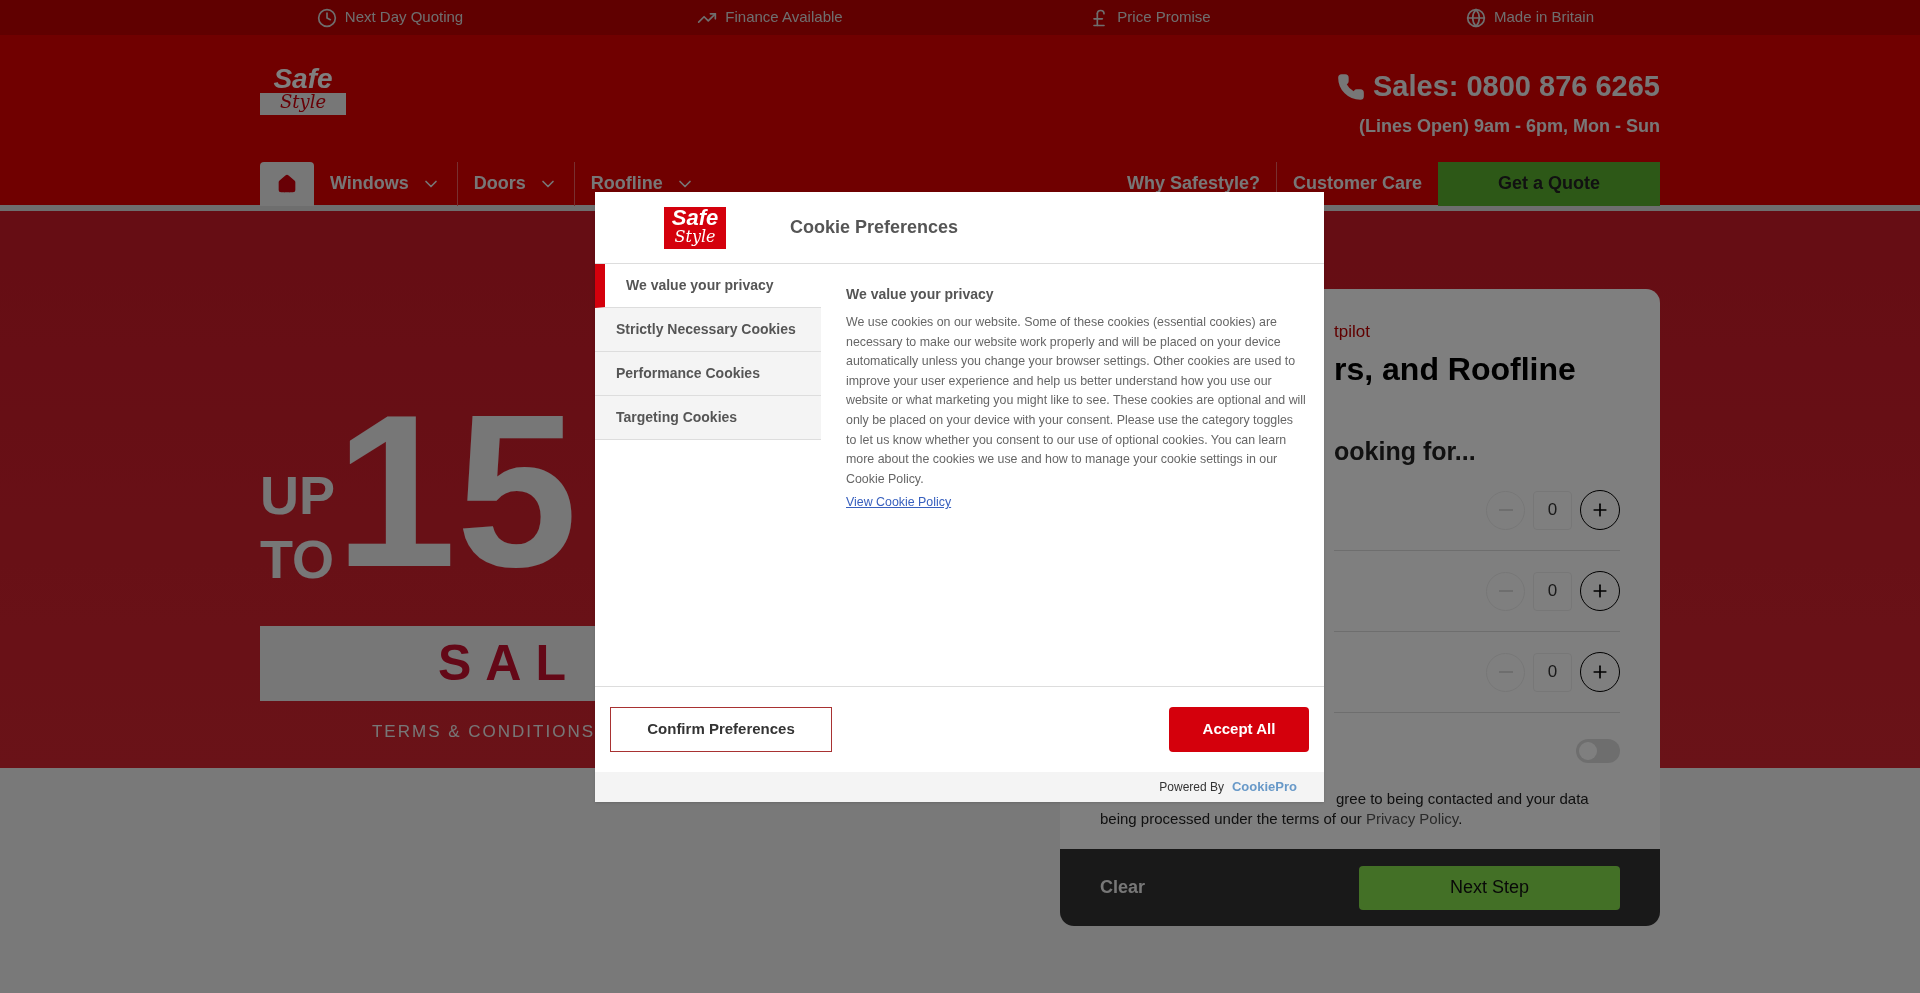  Describe the element at coordinates (708, 286) in the screenshot. I see `cookie-category-tab: We value your privacy` at that location.